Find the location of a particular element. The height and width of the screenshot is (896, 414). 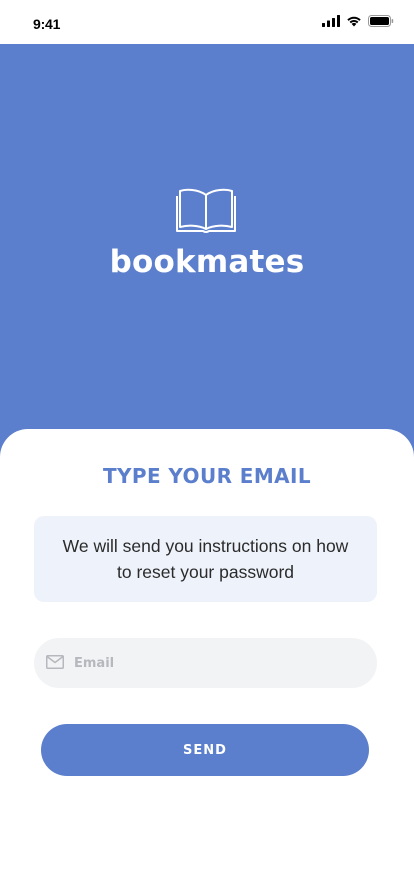

mail-icon is located at coordinates (55, 662).